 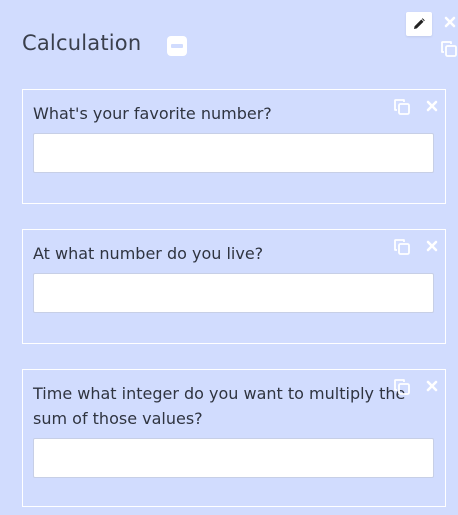 I want to click on minus-icon, so click(x=177, y=46).